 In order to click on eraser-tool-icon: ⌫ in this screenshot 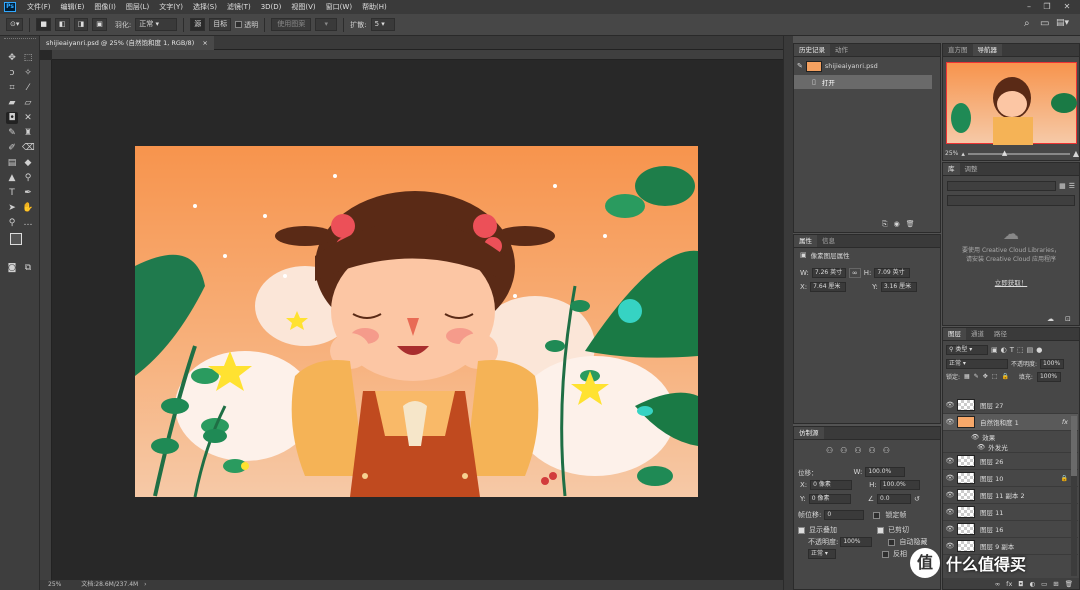, I will do `click(28, 148)`.